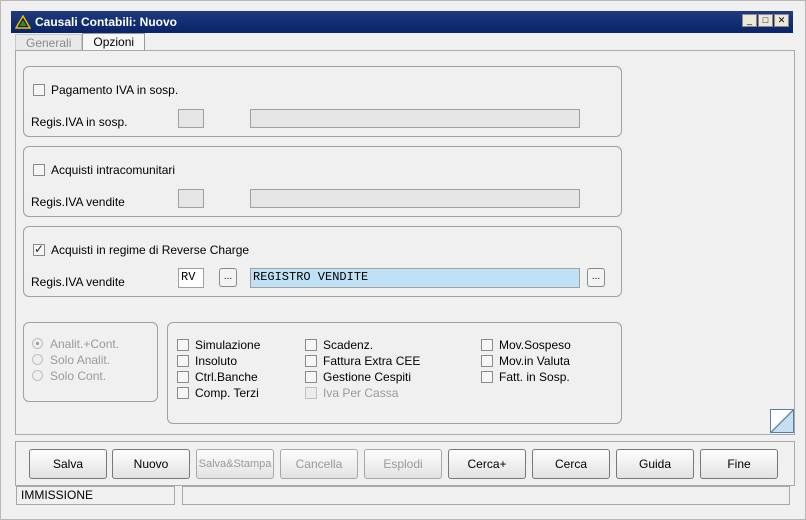 The image size is (806, 520). What do you see at coordinates (535, 345) in the screenshot?
I see `mov-sospeso-label: Mov.Sospeso` at bounding box center [535, 345].